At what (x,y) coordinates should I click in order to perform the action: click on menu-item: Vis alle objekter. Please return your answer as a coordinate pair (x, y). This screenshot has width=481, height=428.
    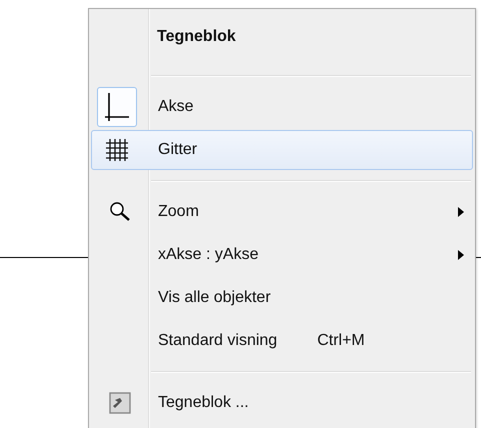
    Looking at the image, I should click on (282, 298).